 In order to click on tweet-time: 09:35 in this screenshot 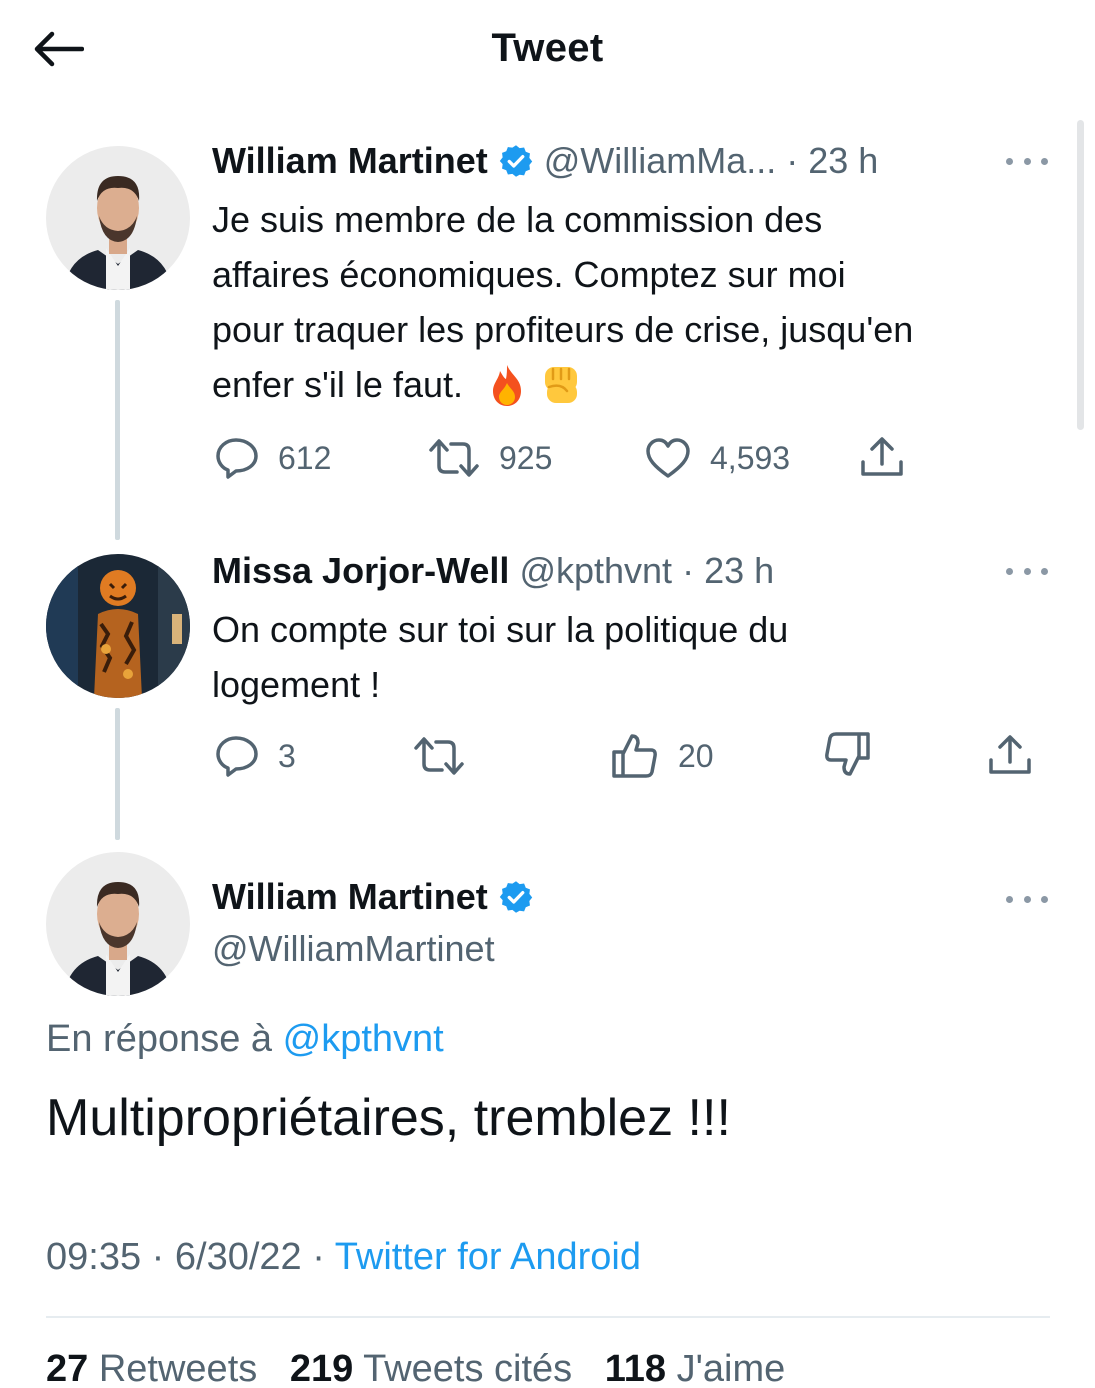, I will do `click(93, 1257)`.